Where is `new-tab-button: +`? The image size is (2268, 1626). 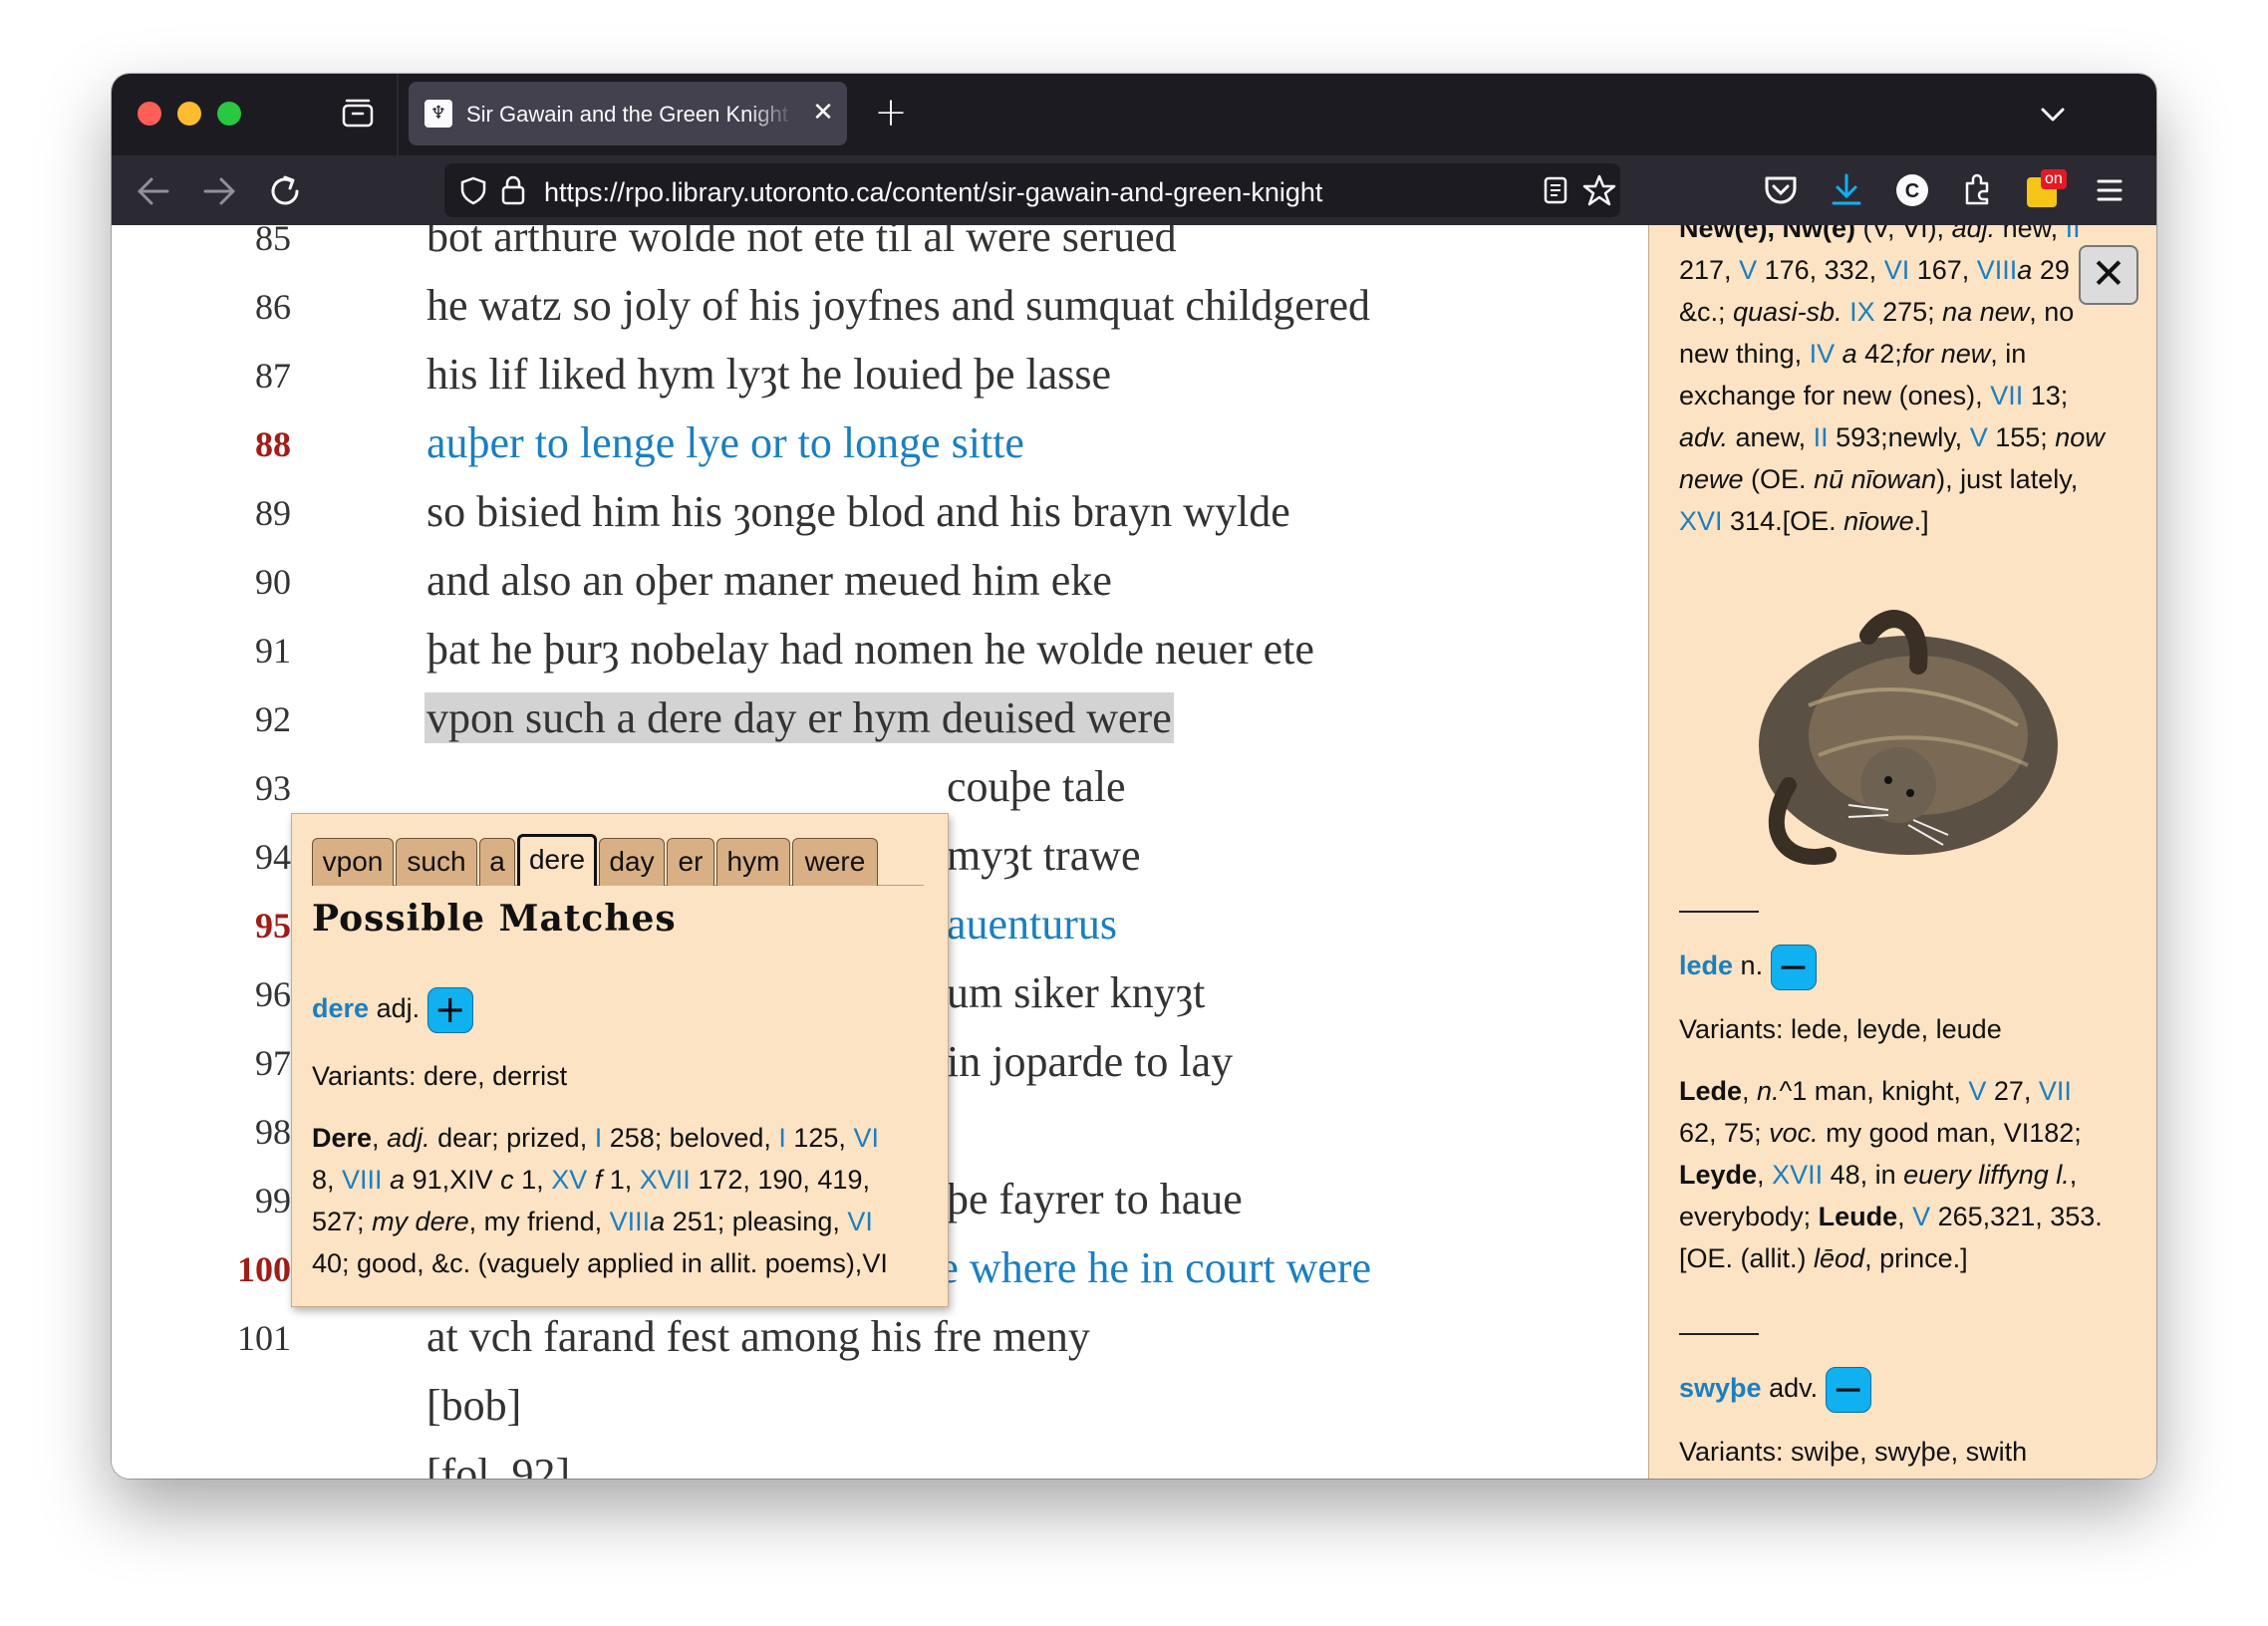
new-tab-button: + is located at coordinates (891, 114).